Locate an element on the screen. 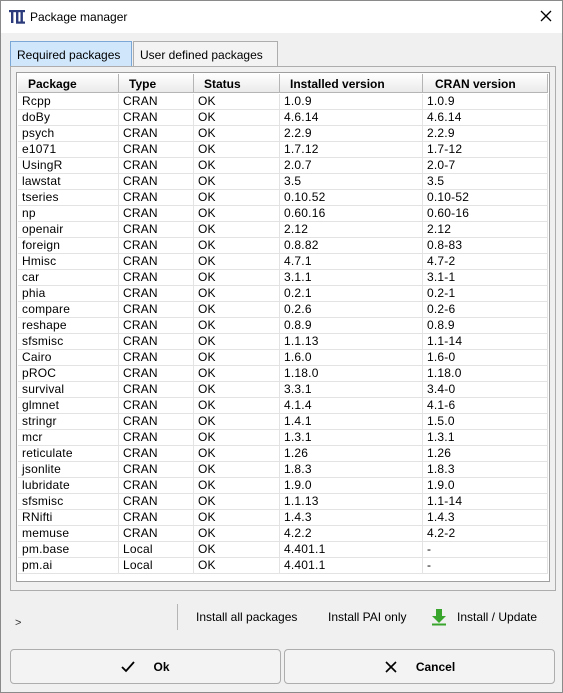 Image resolution: width=563 pixels, height=693 pixels. cell-cran-version: 3.4-0 is located at coordinates (485, 390).